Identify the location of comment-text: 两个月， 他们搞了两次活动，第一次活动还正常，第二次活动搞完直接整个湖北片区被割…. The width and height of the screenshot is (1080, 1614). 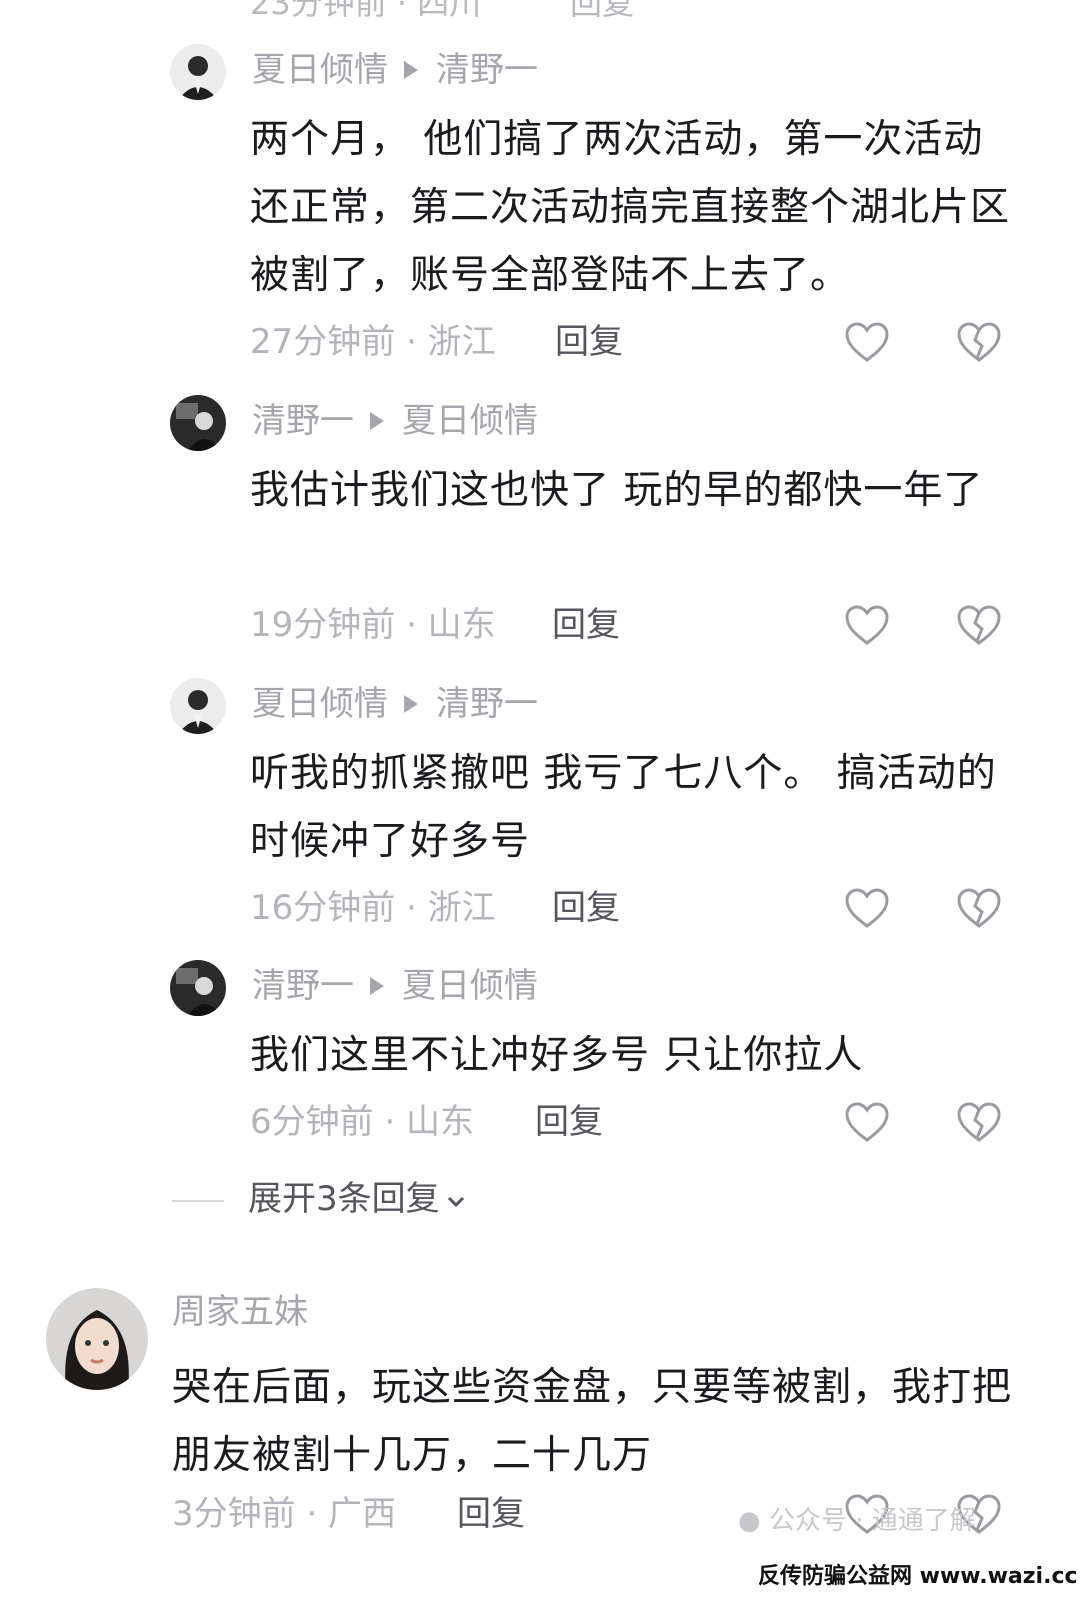
(630, 207).